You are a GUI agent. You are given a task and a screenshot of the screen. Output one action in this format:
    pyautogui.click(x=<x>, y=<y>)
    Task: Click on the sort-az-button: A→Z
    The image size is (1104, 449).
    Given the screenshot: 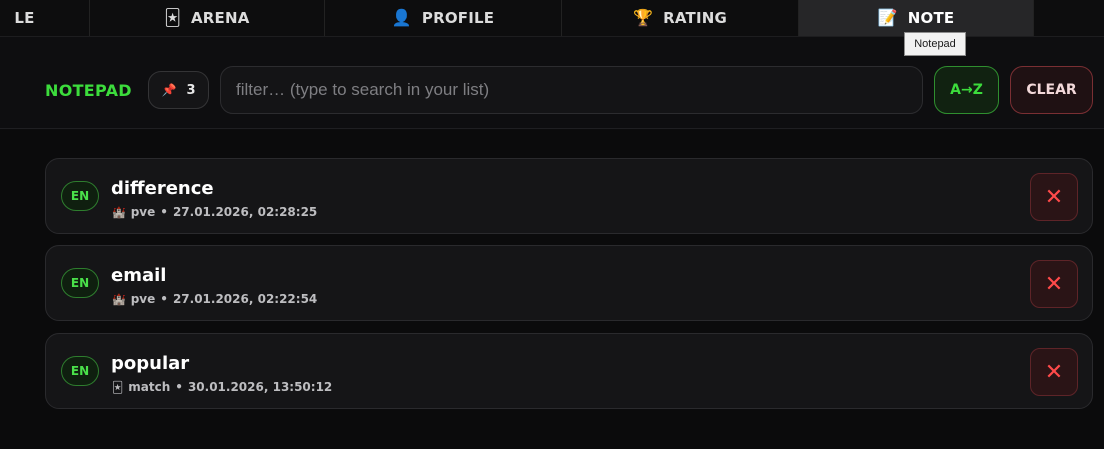 What is the action you would take?
    pyautogui.click(x=966, y=90)
    